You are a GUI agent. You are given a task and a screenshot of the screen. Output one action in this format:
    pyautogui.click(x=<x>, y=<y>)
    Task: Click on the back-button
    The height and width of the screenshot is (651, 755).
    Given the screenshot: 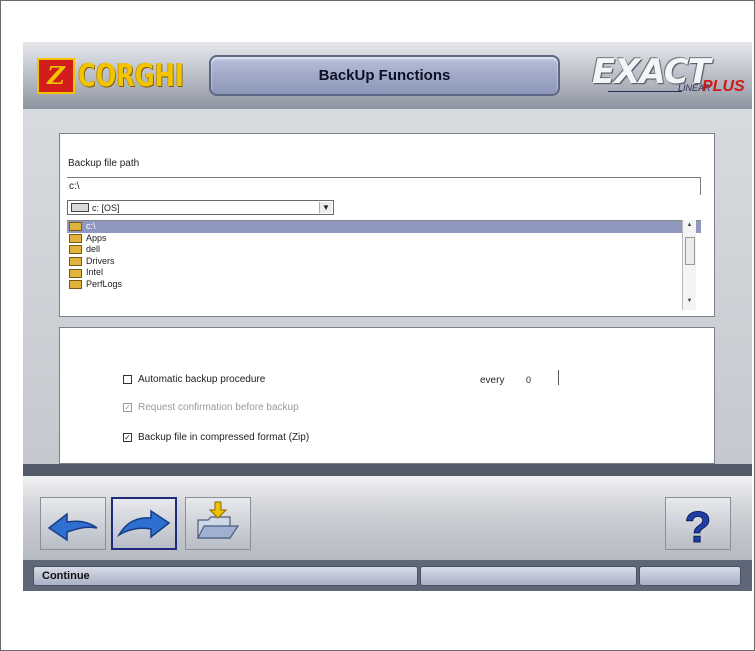 What is the action you would take?
    pyautogui.click(x=73, y=523)
    